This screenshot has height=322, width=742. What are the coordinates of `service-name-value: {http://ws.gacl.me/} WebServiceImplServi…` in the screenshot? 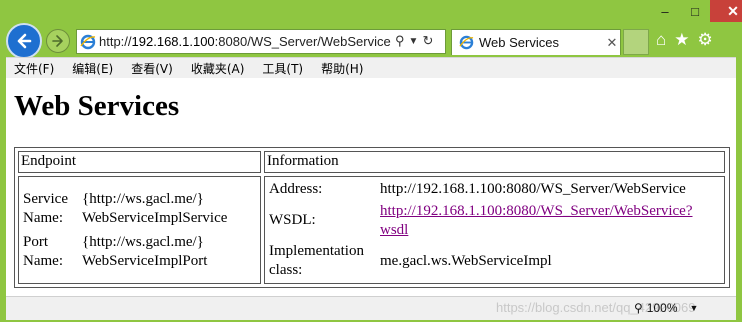 It's located at (154, 209).